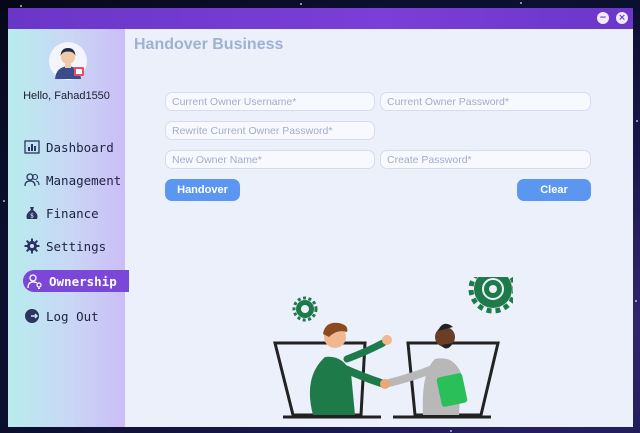  What do you see at coordinates (270, 130) in the screenshot?
I see `rewrite-password-field` at bounding box center [270, 130].